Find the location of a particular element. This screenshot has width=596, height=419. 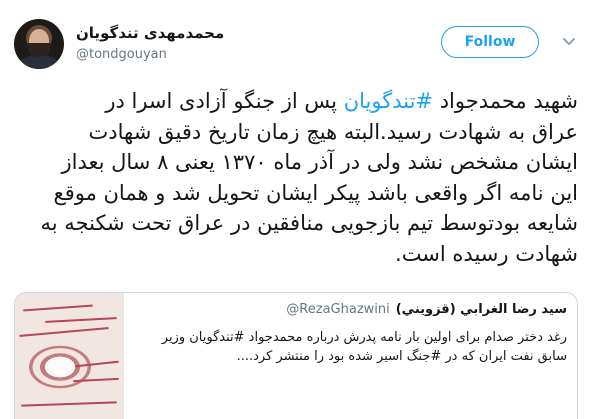

stamp-seal is located at coordinates (60, 367).